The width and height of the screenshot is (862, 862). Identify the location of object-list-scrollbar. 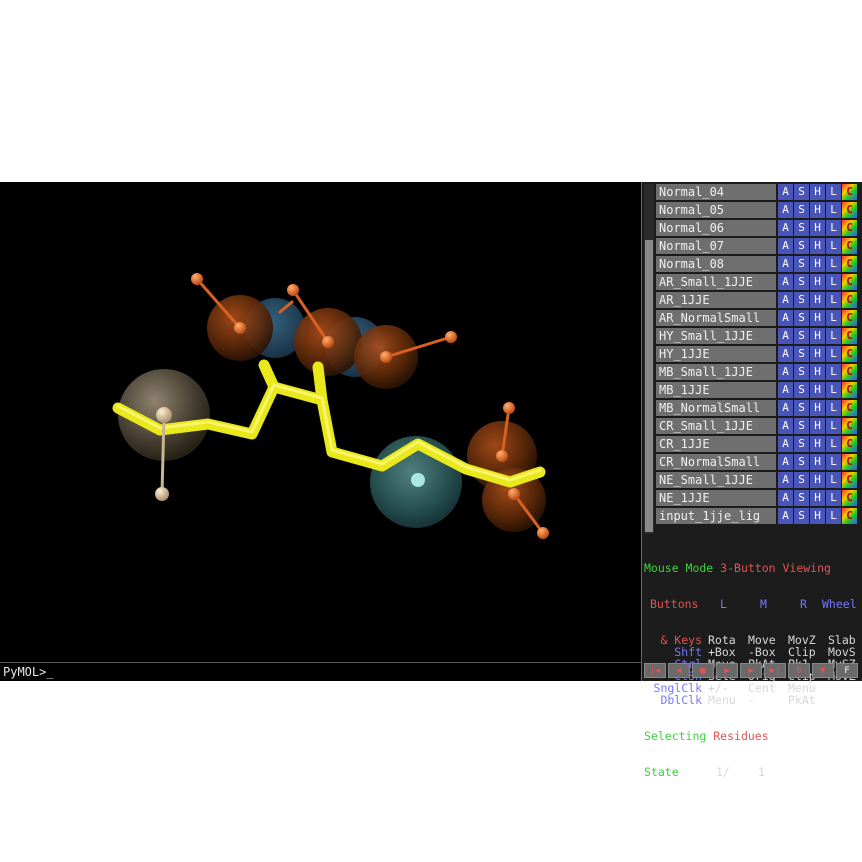
(649, 359).